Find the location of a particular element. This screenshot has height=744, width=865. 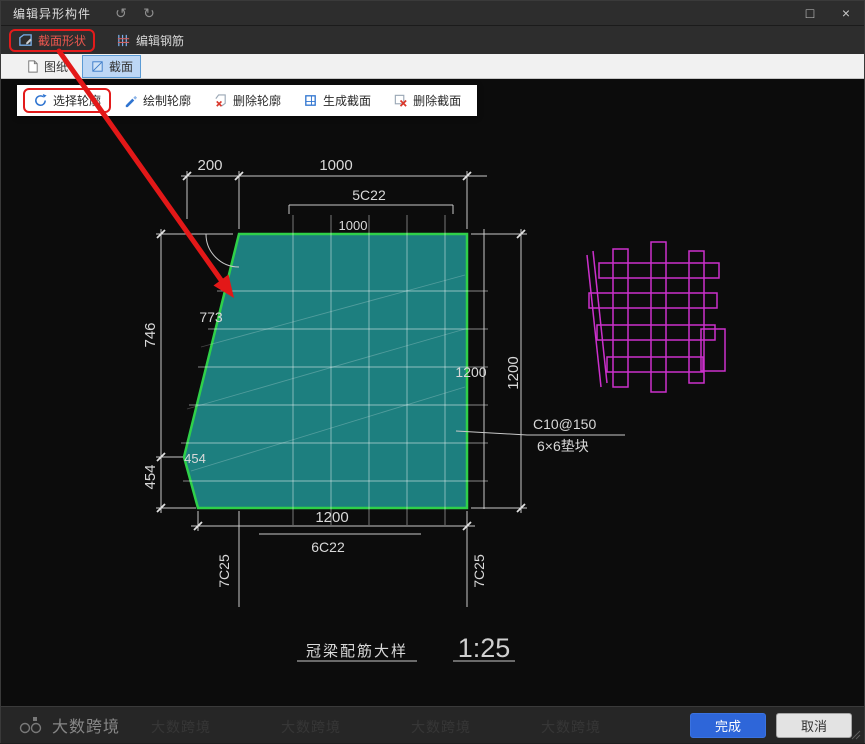

edit-rebar-label: 编辑钢筋 is located at coordinates (160, 40).